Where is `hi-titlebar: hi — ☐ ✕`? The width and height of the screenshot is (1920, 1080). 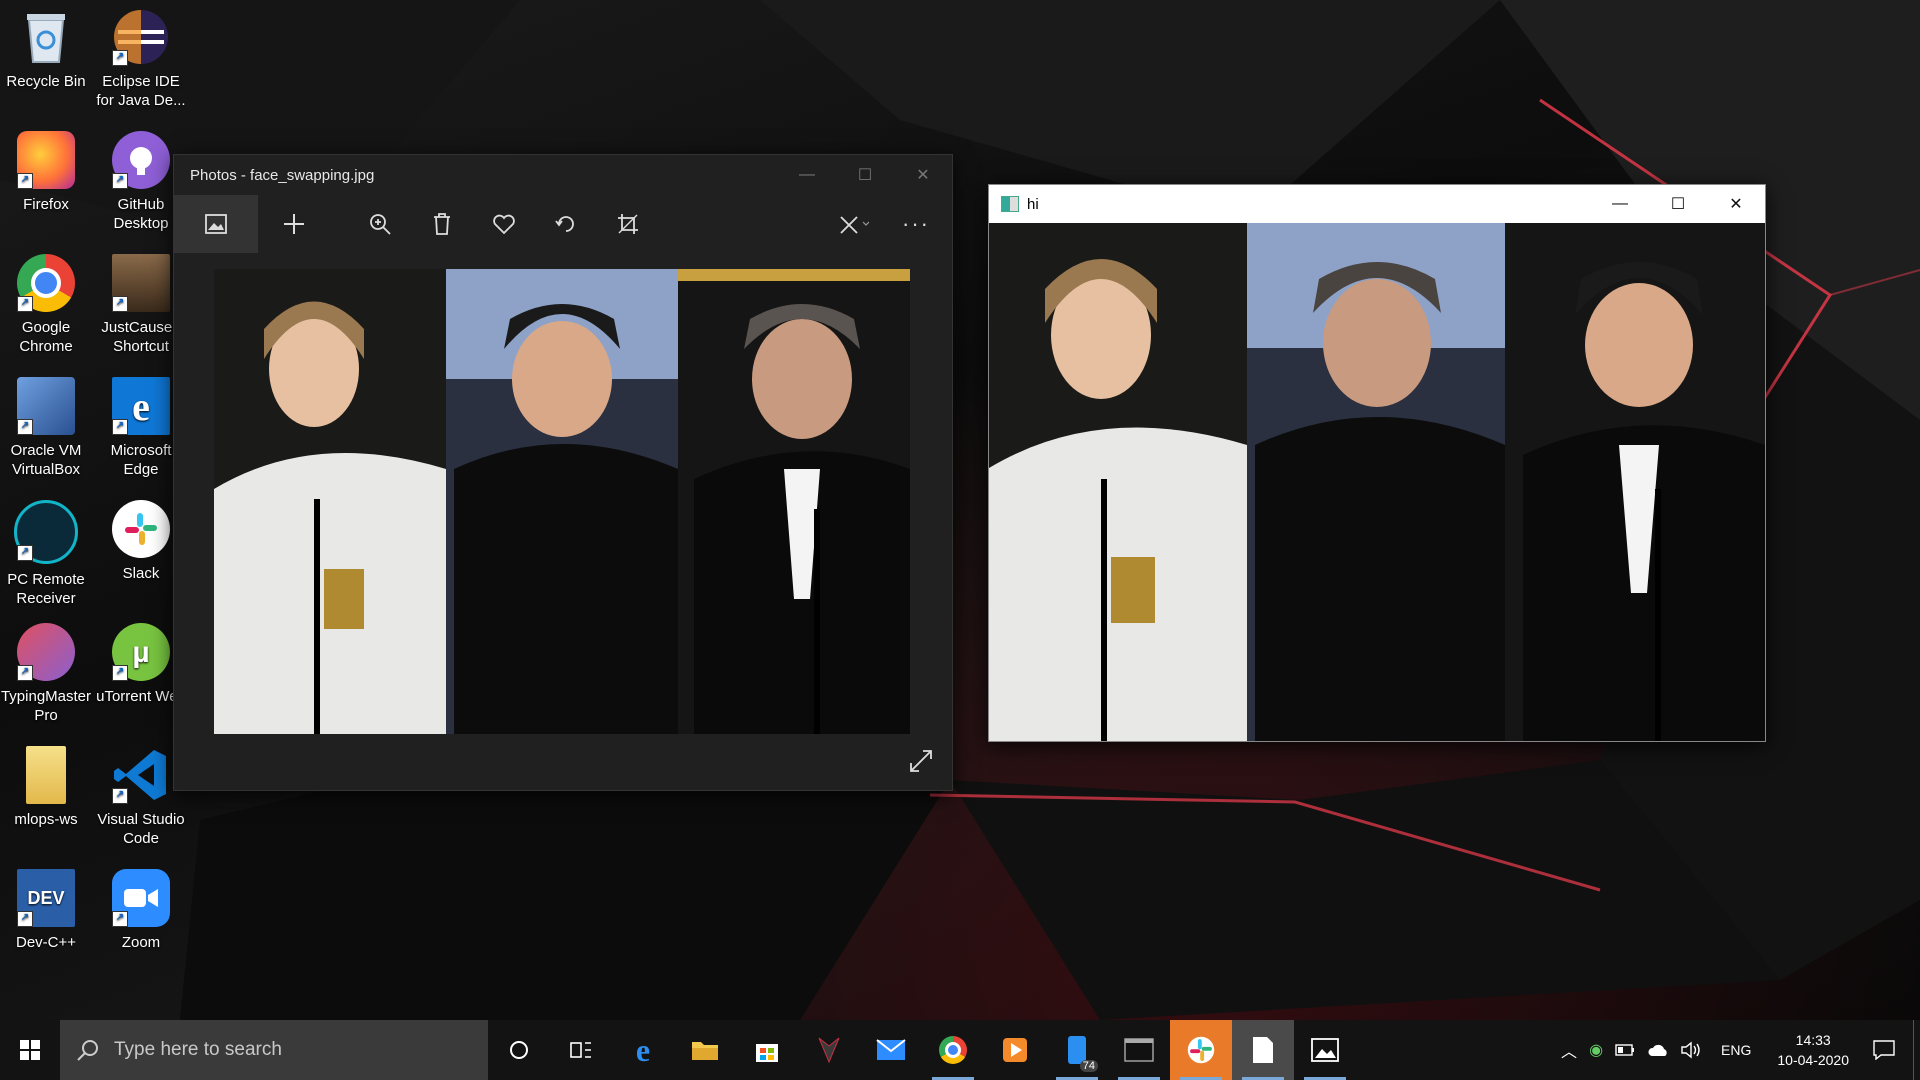
hi-titlebar: hi — ☐ ✕ is located at coordinates (1377, 204).